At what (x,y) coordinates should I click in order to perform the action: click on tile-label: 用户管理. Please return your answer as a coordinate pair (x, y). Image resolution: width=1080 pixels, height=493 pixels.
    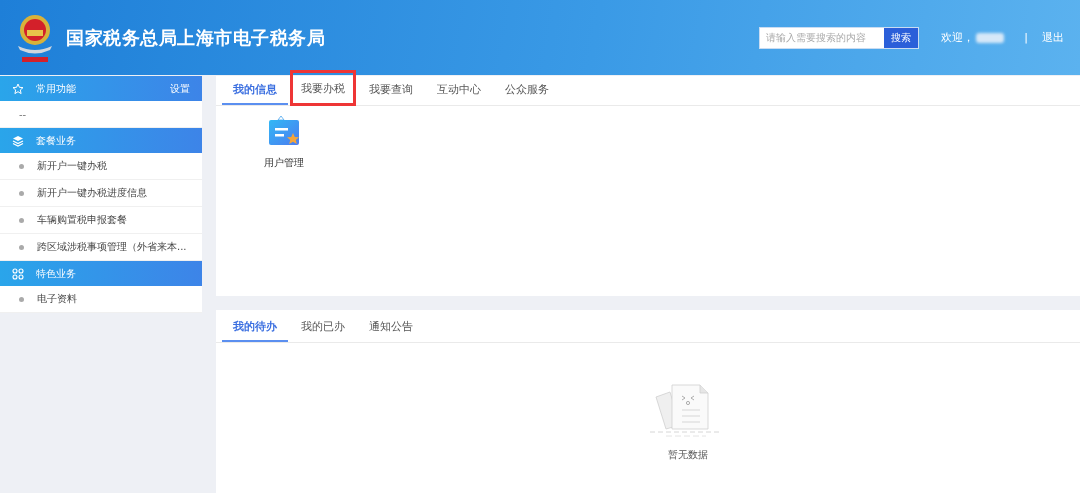
    Looking at the image, I should click on (284, 163).